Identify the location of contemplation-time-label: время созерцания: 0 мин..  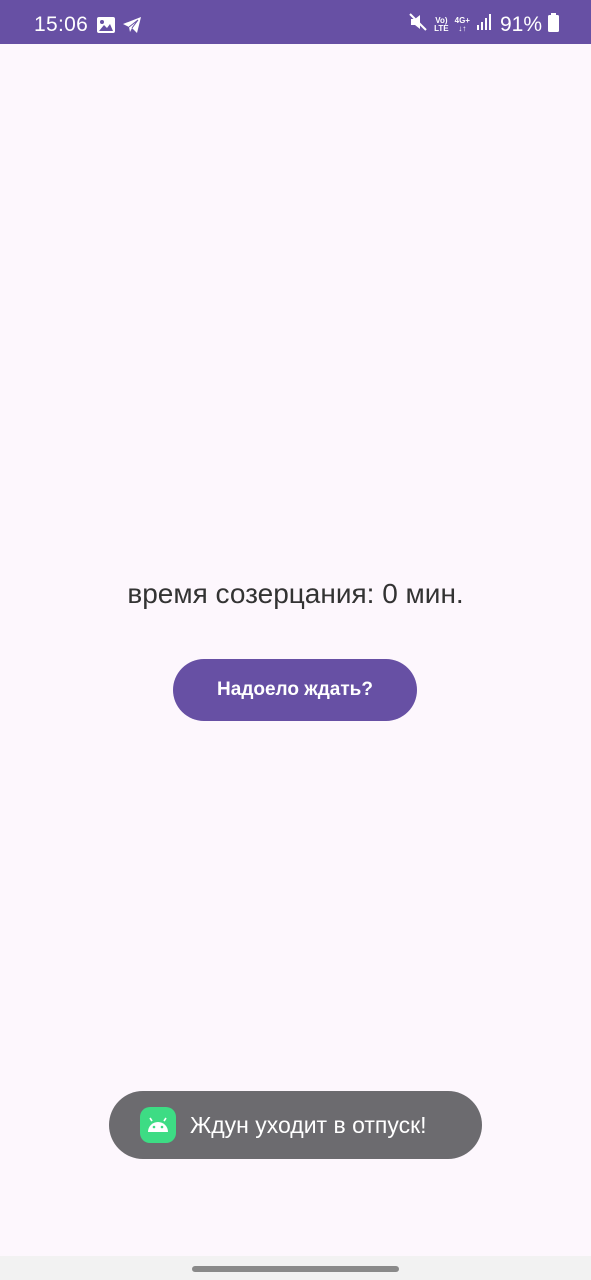
(295, 593).